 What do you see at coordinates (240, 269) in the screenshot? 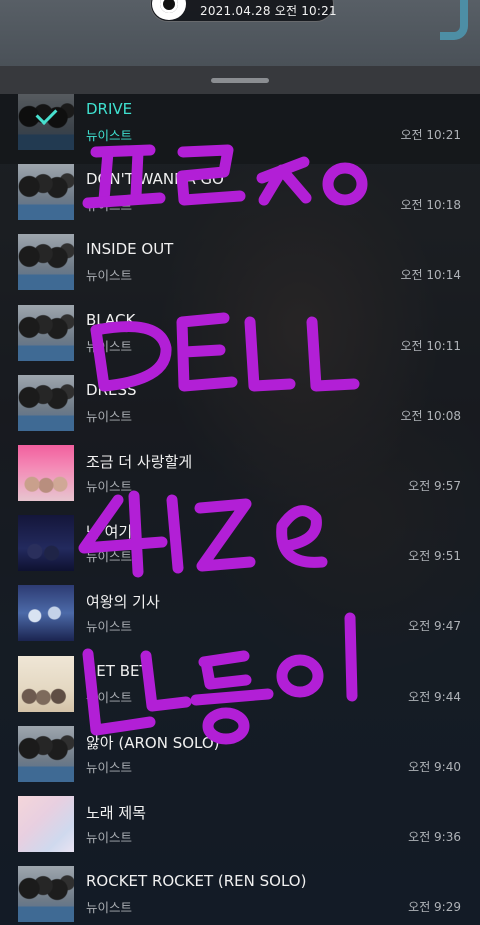
I see `track-row: INSIDE OUT 뉴이스트 오전 10:14` at bounding box center [240, 269].